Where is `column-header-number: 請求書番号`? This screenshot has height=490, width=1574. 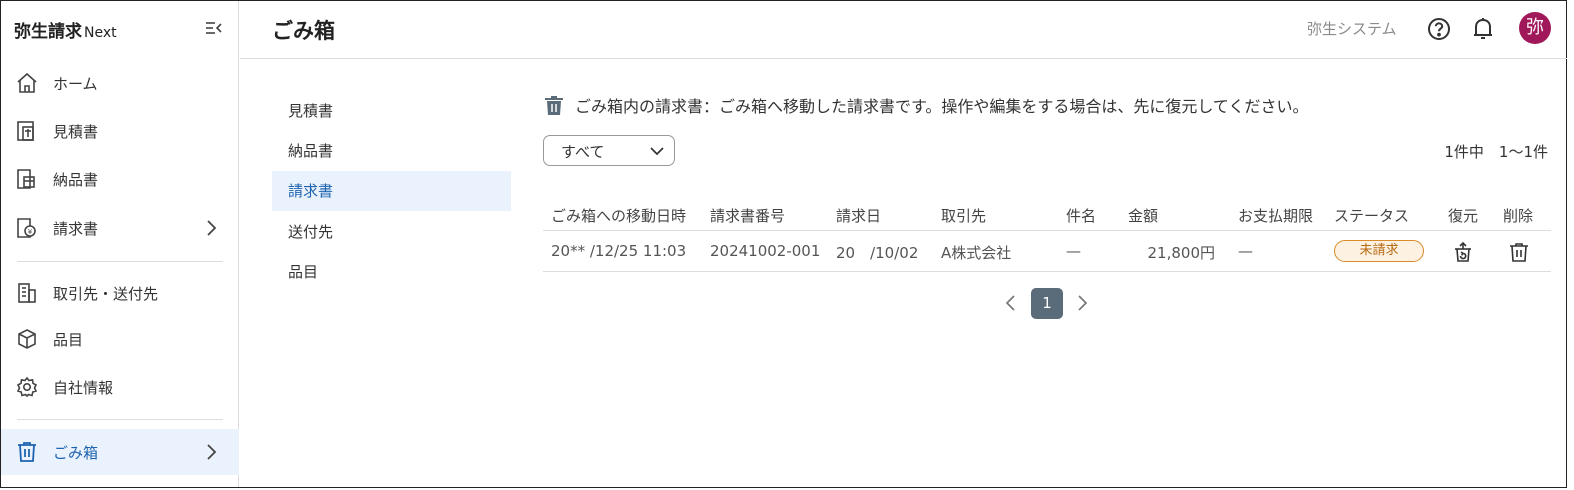 column-header-number: 請求書番号 is located at coordinates (748, 216).